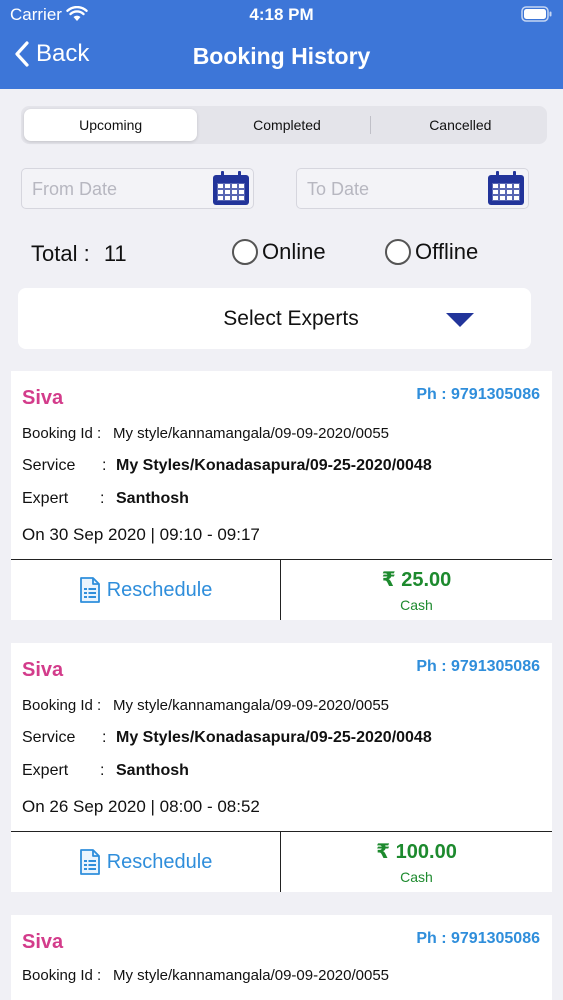 This screenshot has width=563, height=1000. I want to click on tab-completed: Completed, so click(286, 125).